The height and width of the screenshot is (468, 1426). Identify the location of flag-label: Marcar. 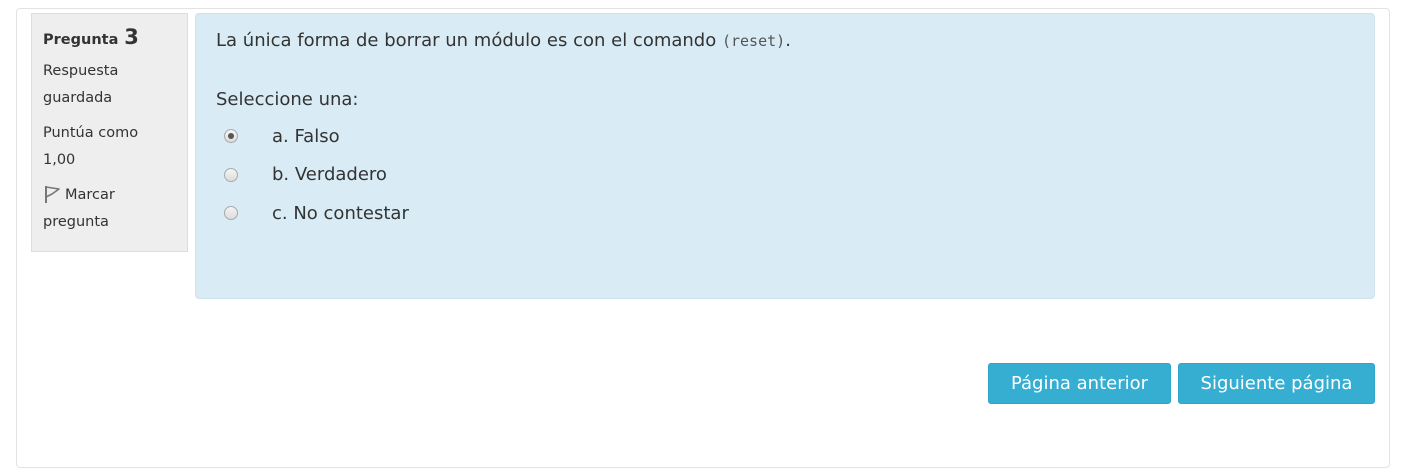
(90, 195).